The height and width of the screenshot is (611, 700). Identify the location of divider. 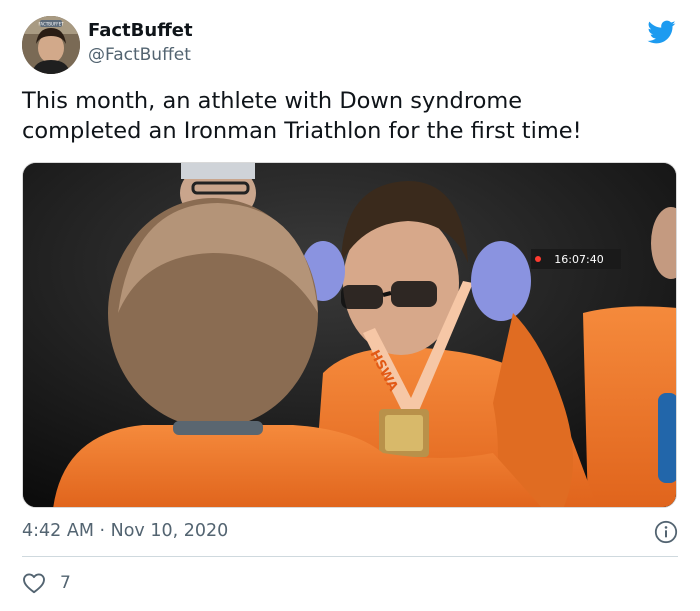
(350, 556).